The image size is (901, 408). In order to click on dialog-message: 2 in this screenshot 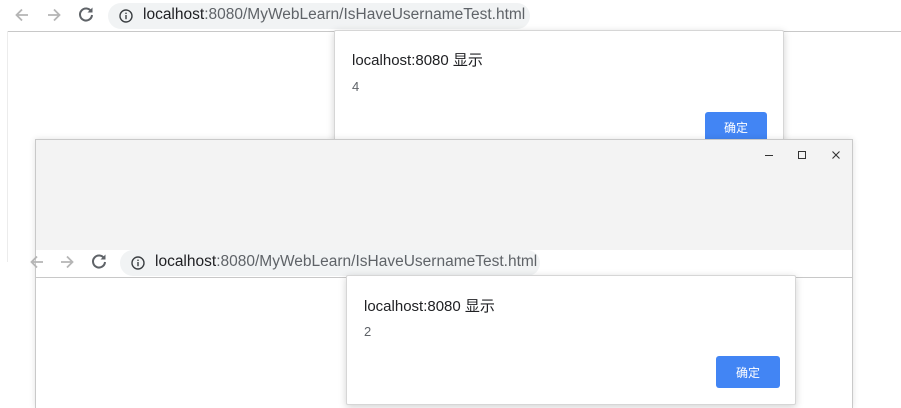, I will do `click(368, 331)`.